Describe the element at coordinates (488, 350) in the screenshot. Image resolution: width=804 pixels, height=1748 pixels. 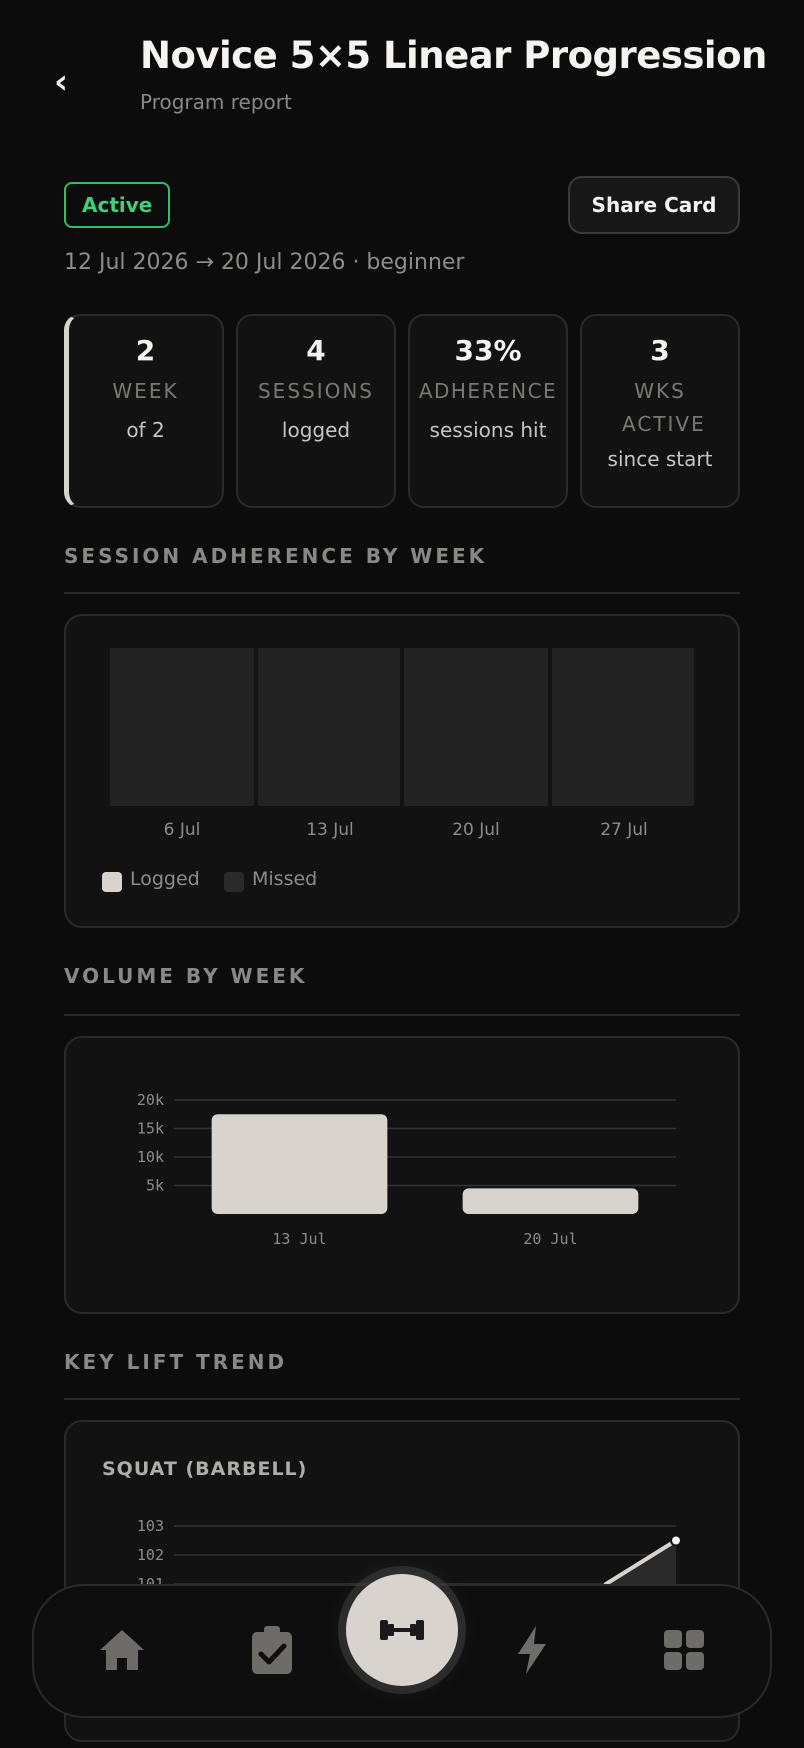
I see `stat-value: 33%` at that location.